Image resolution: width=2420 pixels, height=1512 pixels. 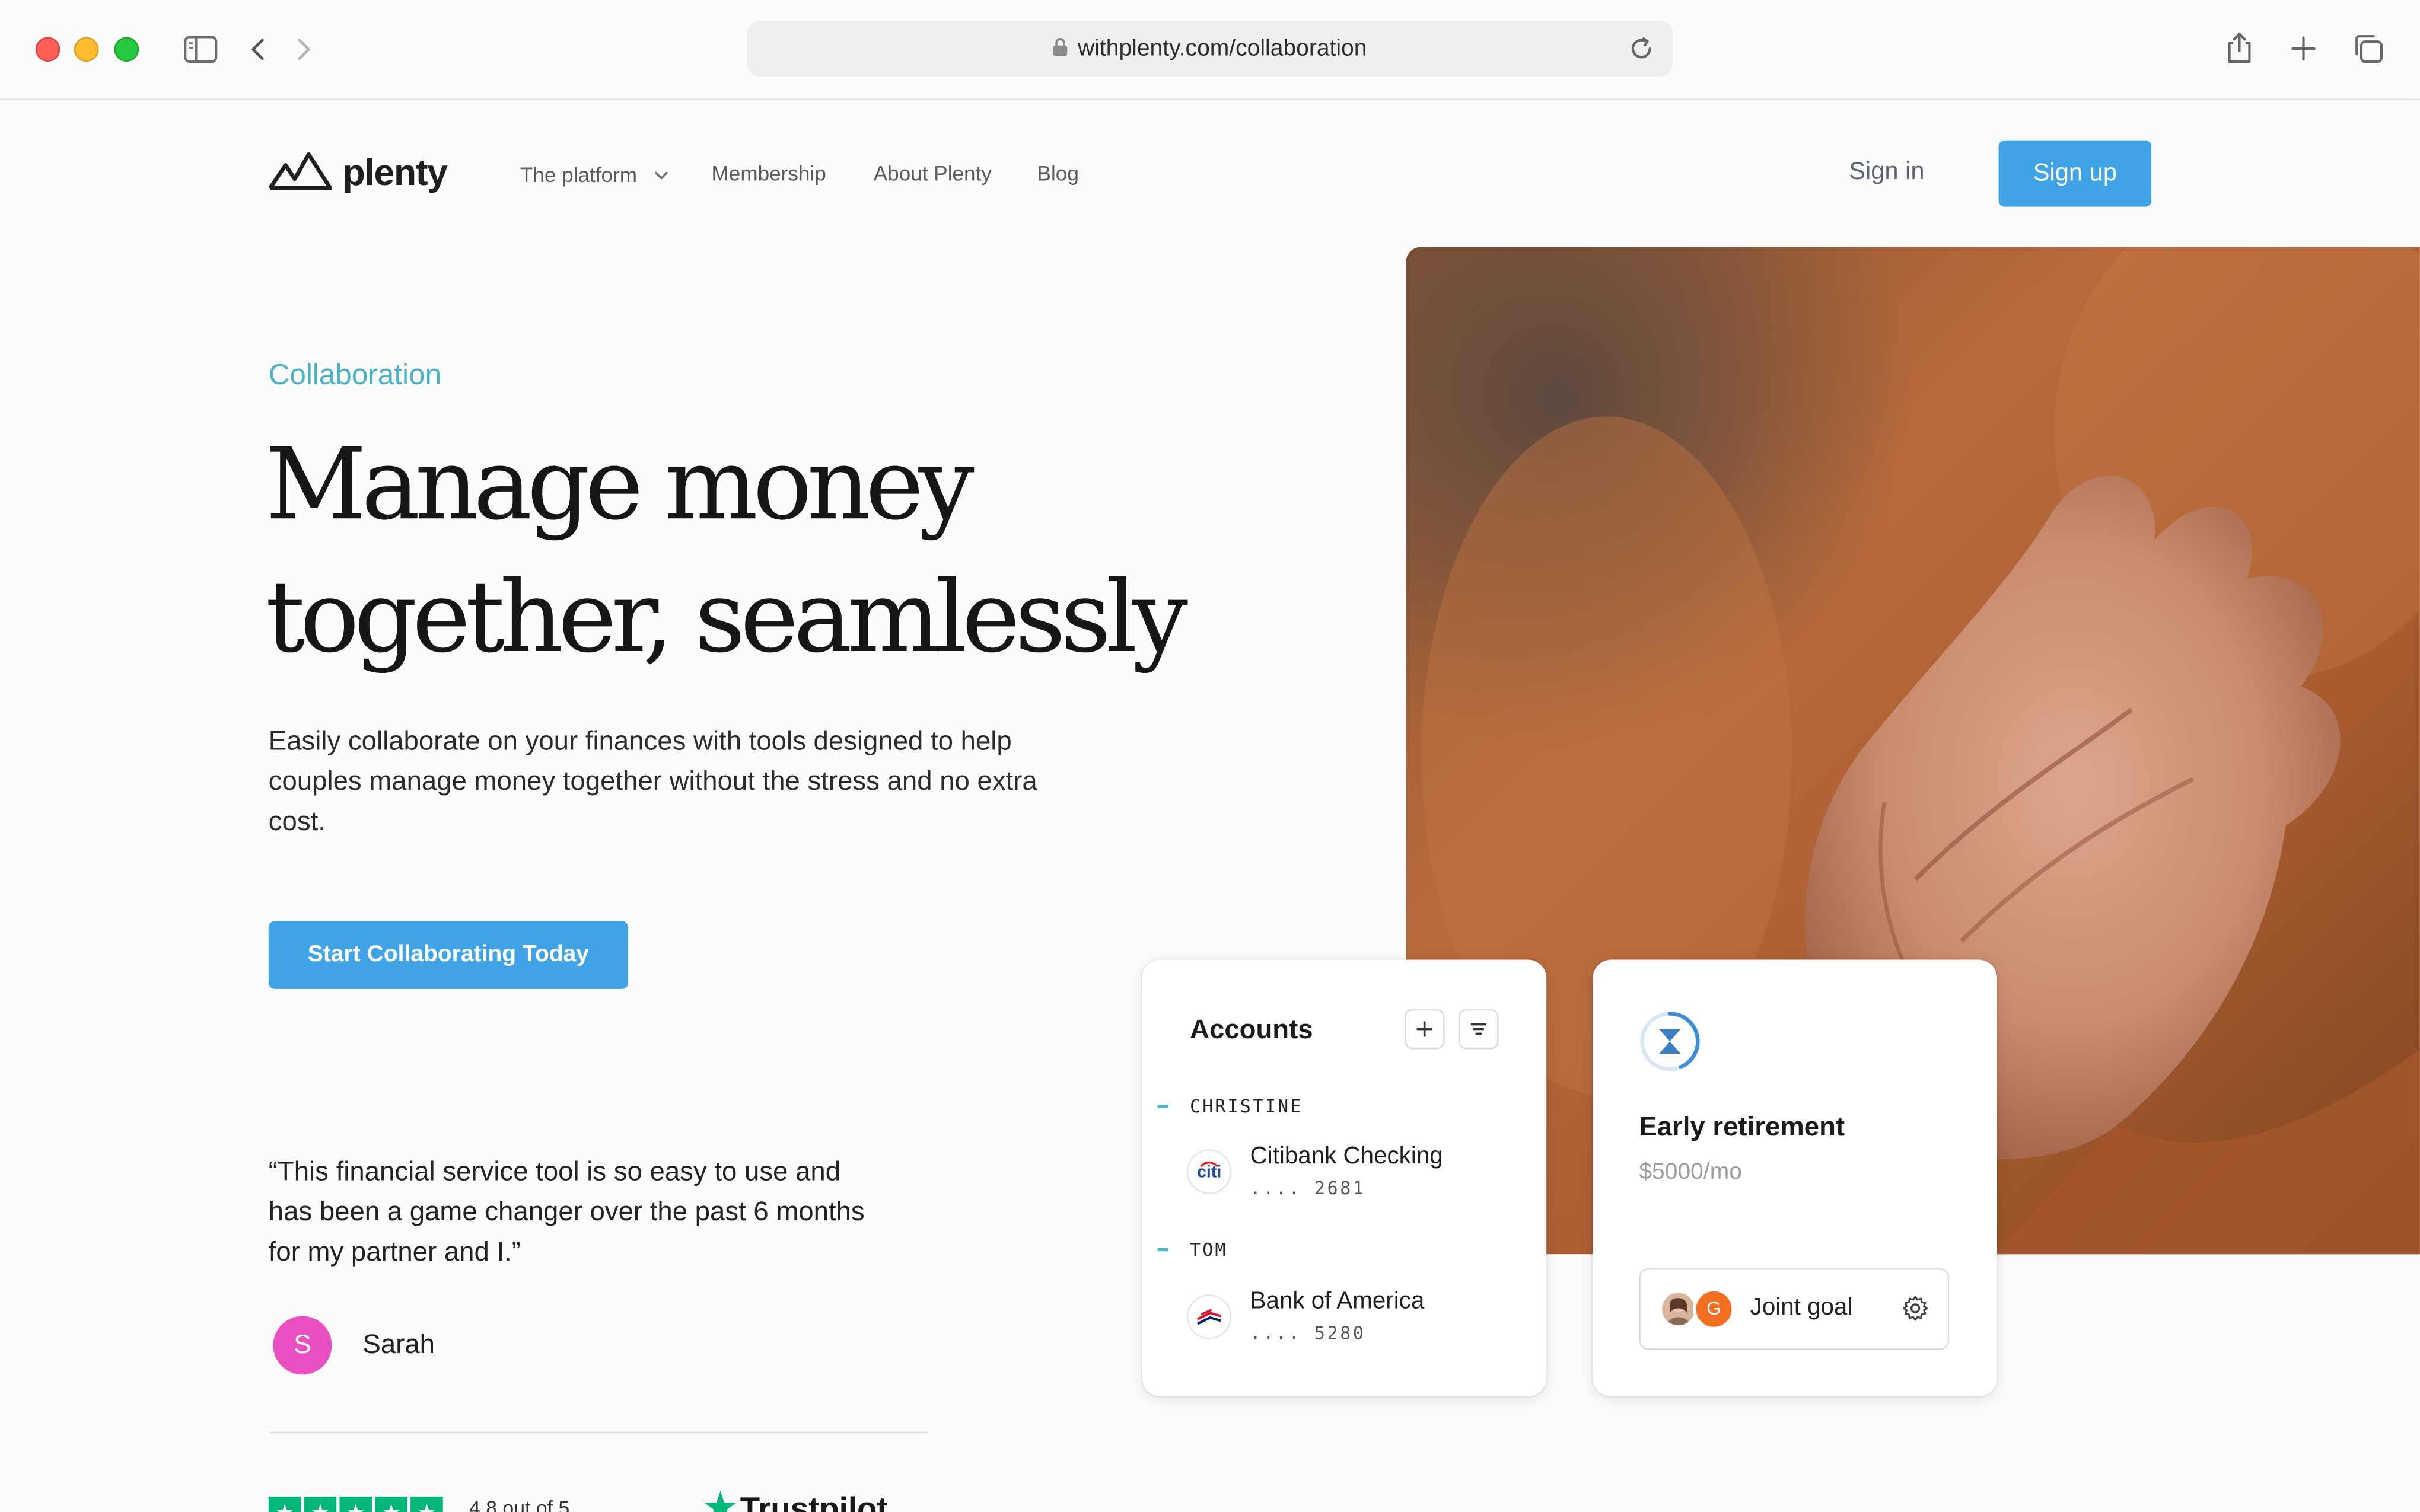 What do you see at coordinates (1209, 1250) in the screenshot?
I see `owner-label: TOM` at bounding box center [1209, 1250].